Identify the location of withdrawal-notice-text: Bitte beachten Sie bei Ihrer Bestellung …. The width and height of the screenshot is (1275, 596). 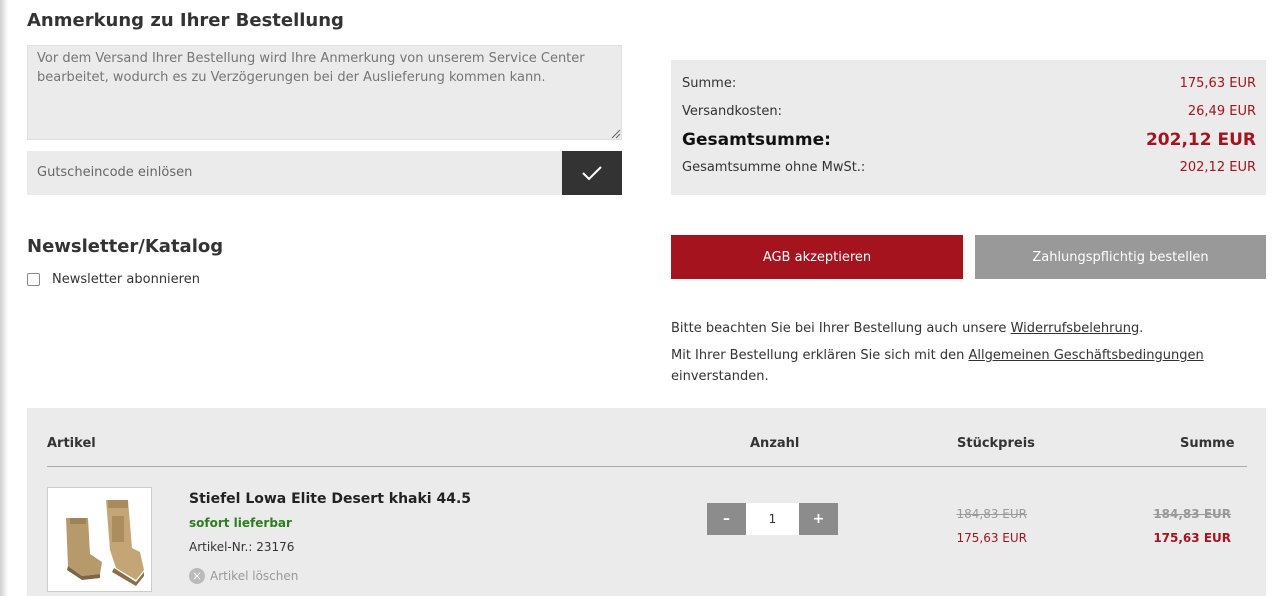
(841, 328).